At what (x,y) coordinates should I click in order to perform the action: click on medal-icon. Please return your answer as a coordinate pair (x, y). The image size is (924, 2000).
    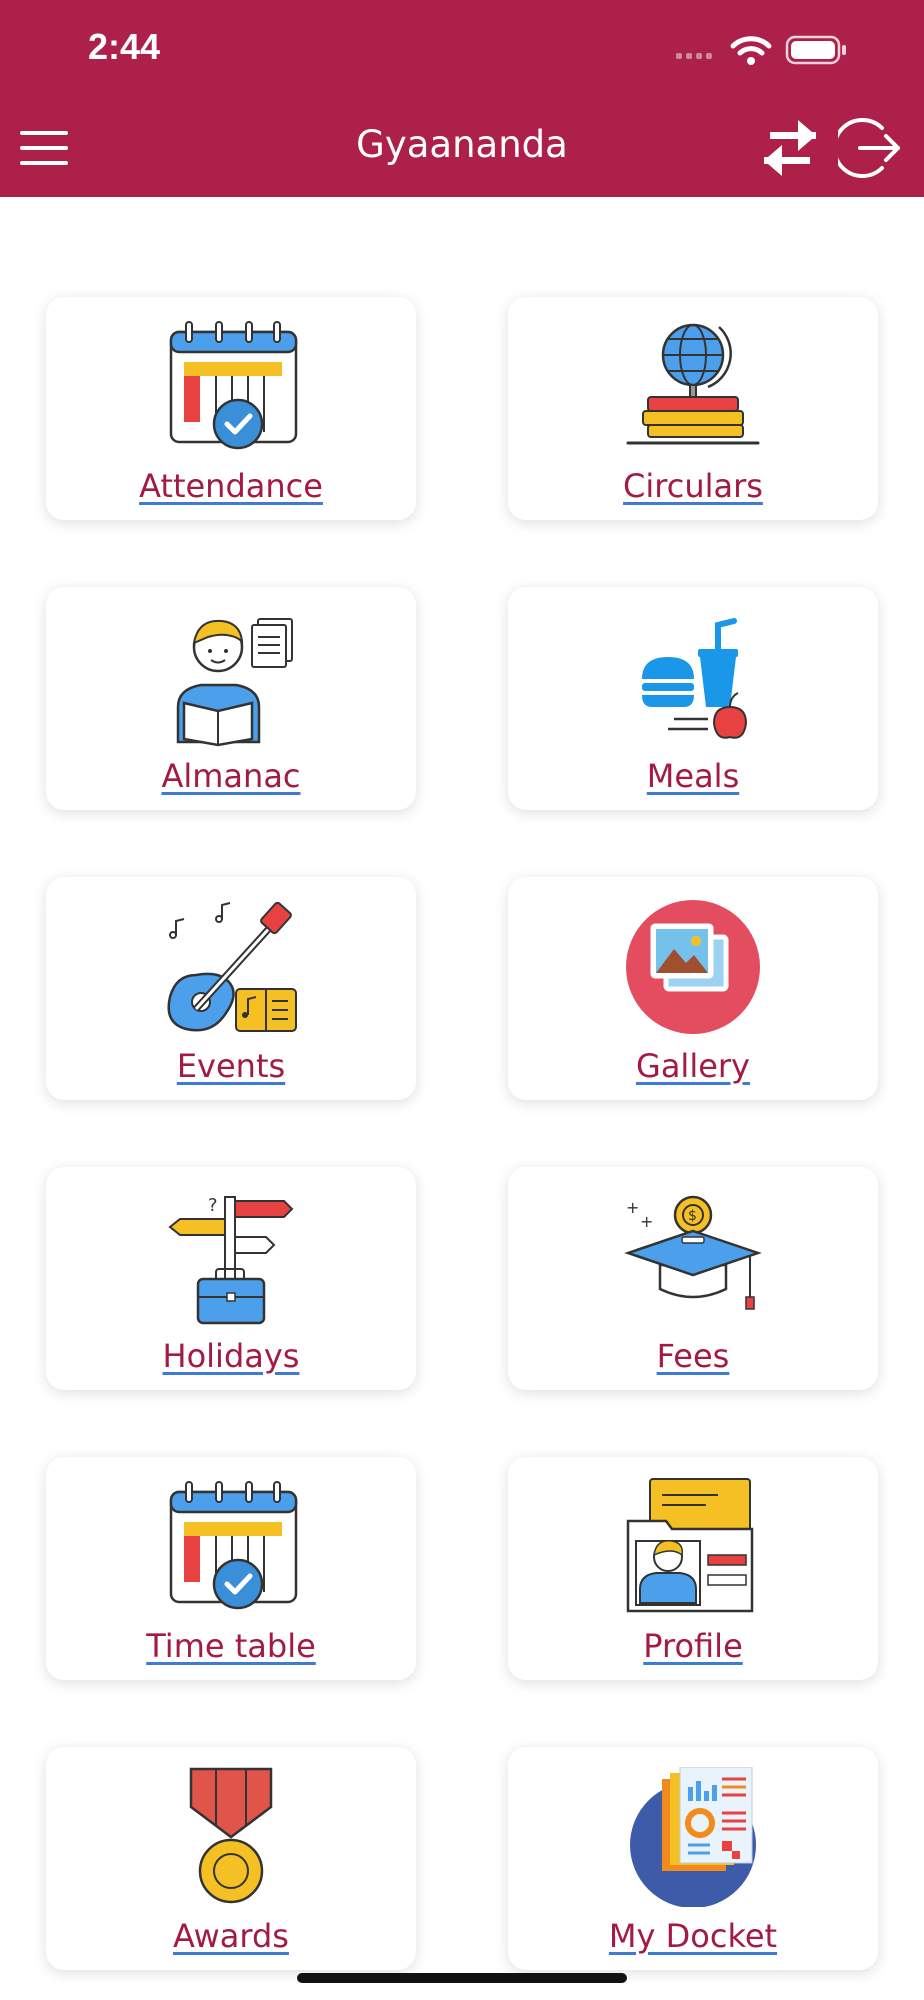
    Looking at the image, I should click on (231, 1835).